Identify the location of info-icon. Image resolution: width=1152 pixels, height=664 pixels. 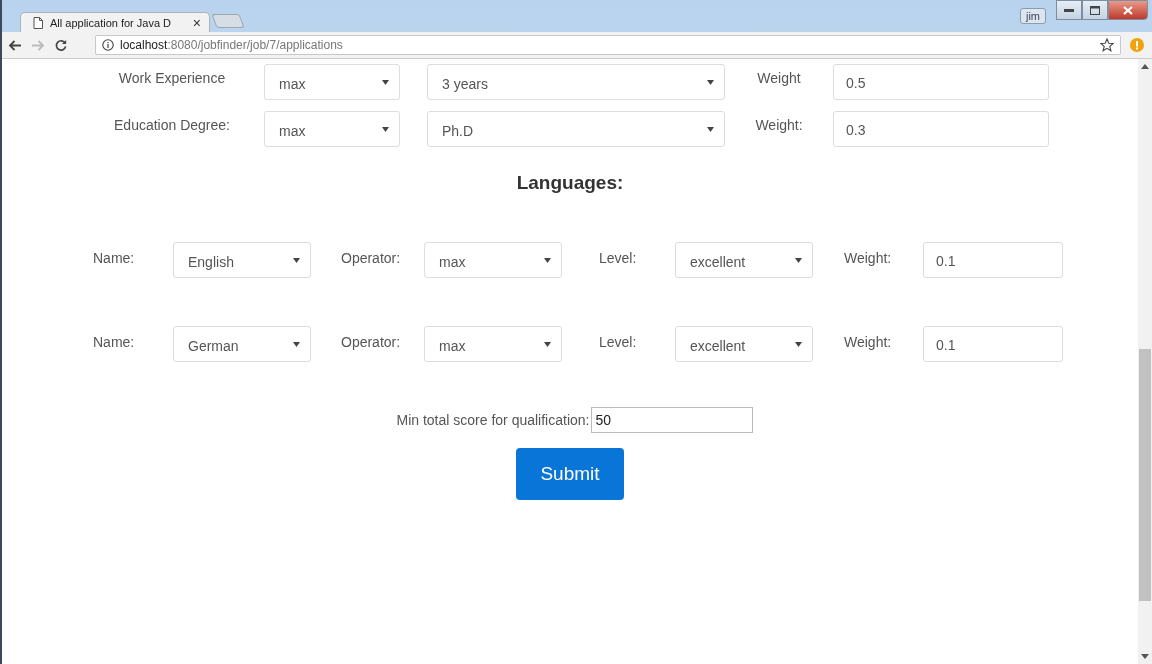
(108, 45).